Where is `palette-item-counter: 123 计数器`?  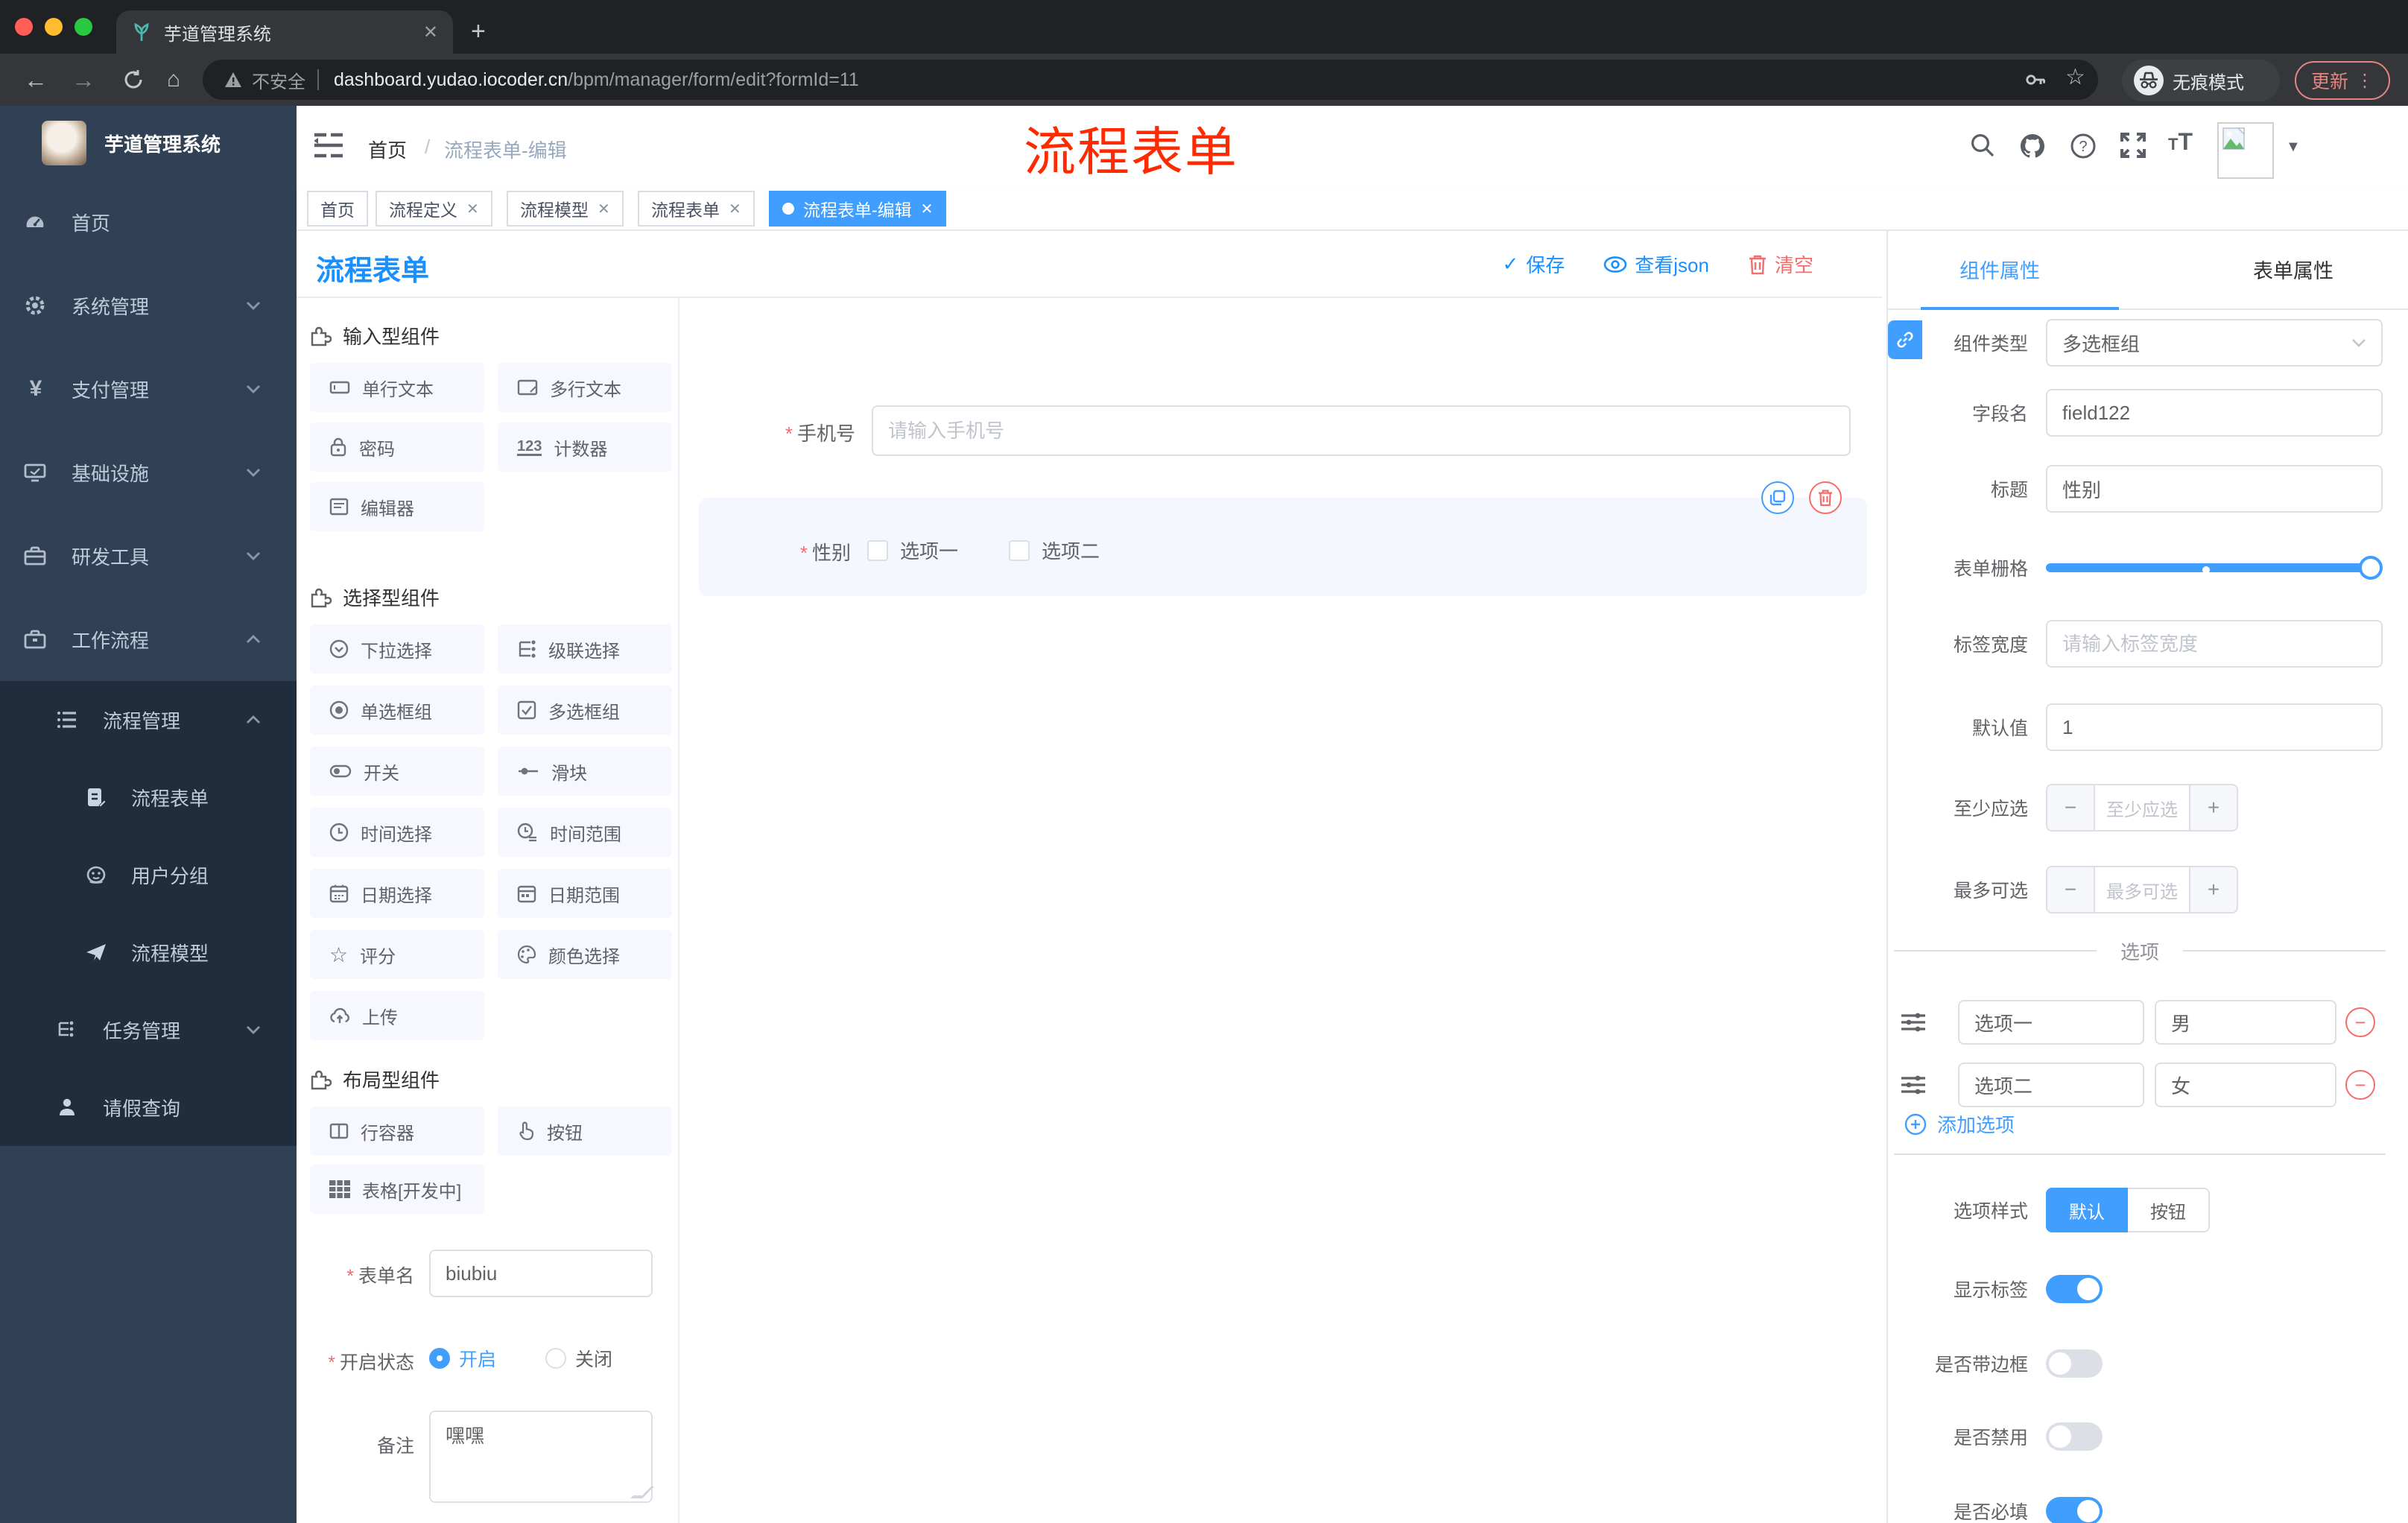
palette-item-counter: 123 计数器 is located at coordinates (585, 447).